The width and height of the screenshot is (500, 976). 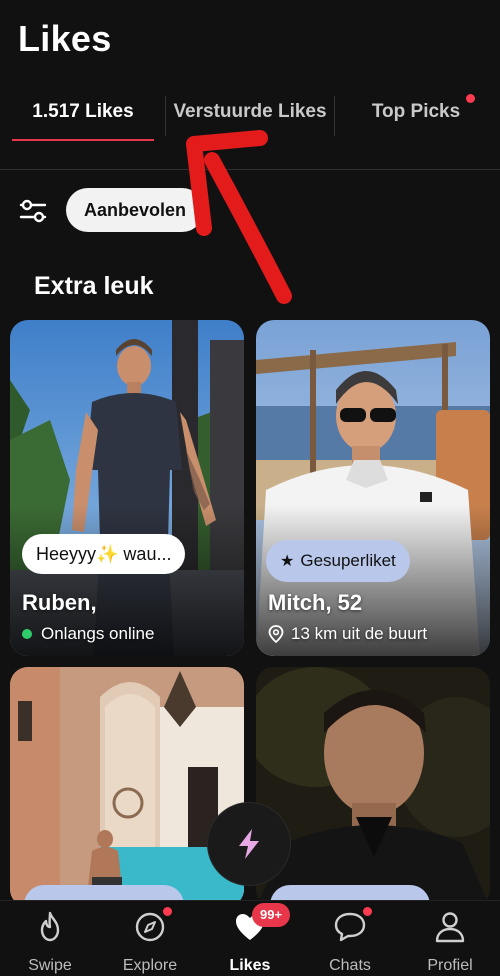 What do you see at coordinates (250, 211) in the screenshot?
I see `filter-row: Aanbevolen` at bounding box center [250, 211].